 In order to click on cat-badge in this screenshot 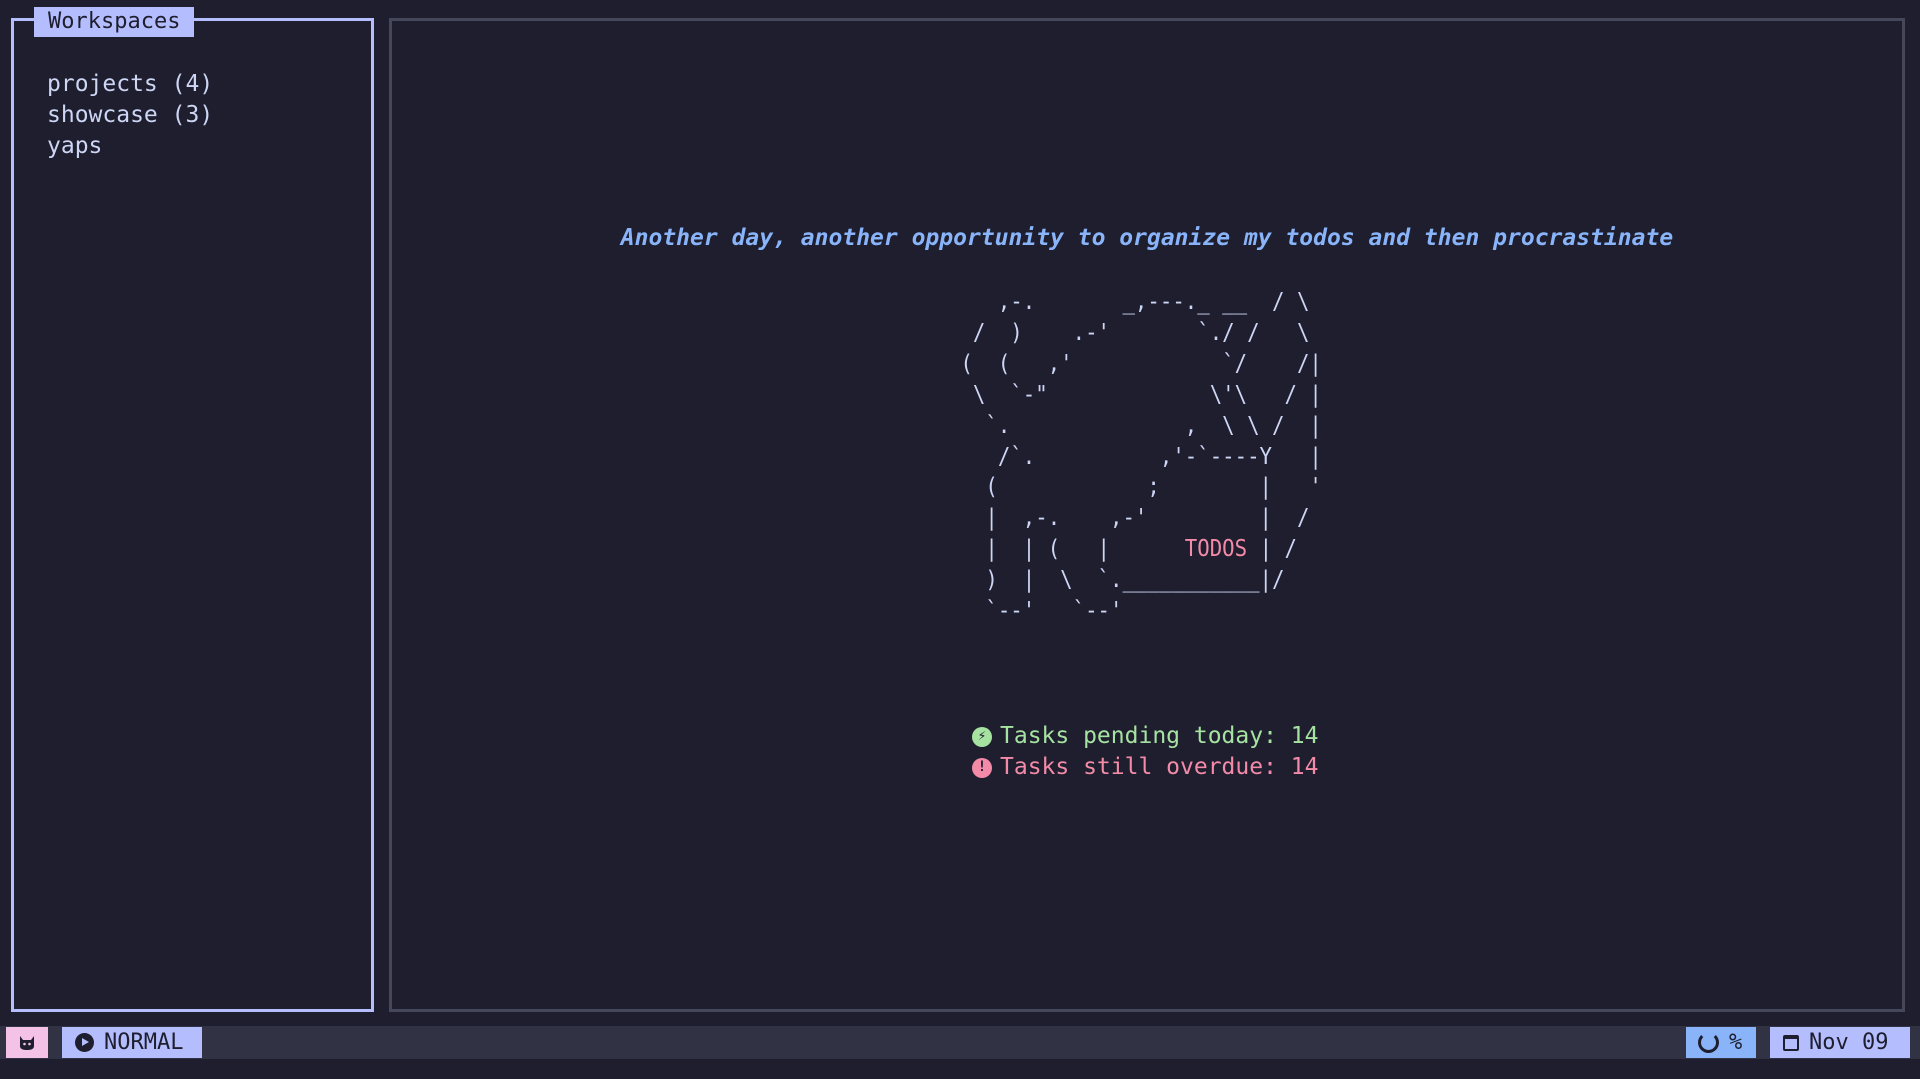, I will do `click(27, 1042)`.